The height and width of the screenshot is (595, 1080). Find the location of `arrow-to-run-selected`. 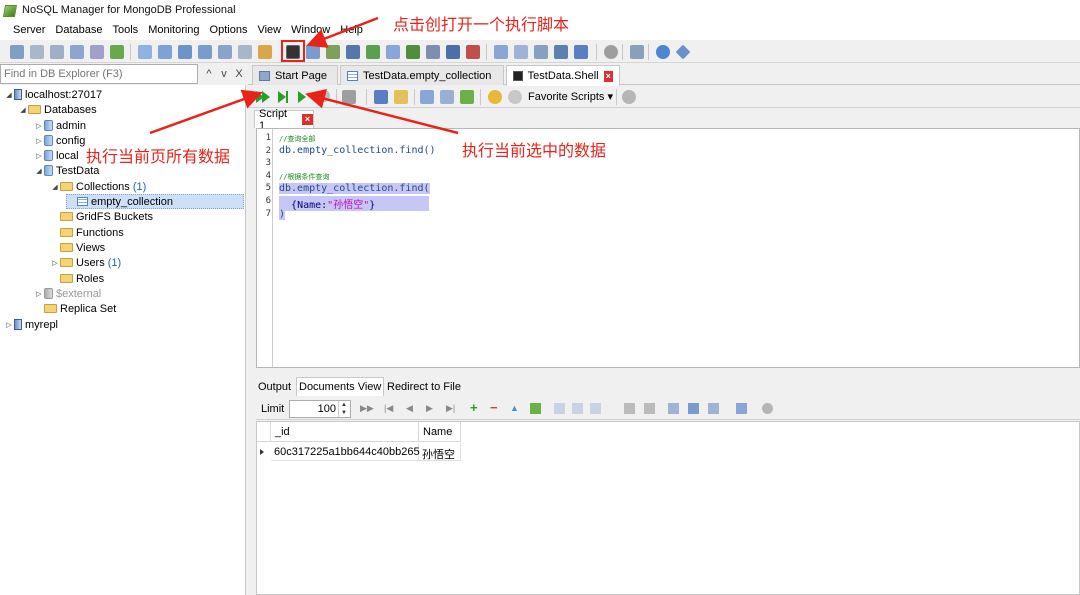

arrow-to-run-selected is located at coordinates (382, 112).